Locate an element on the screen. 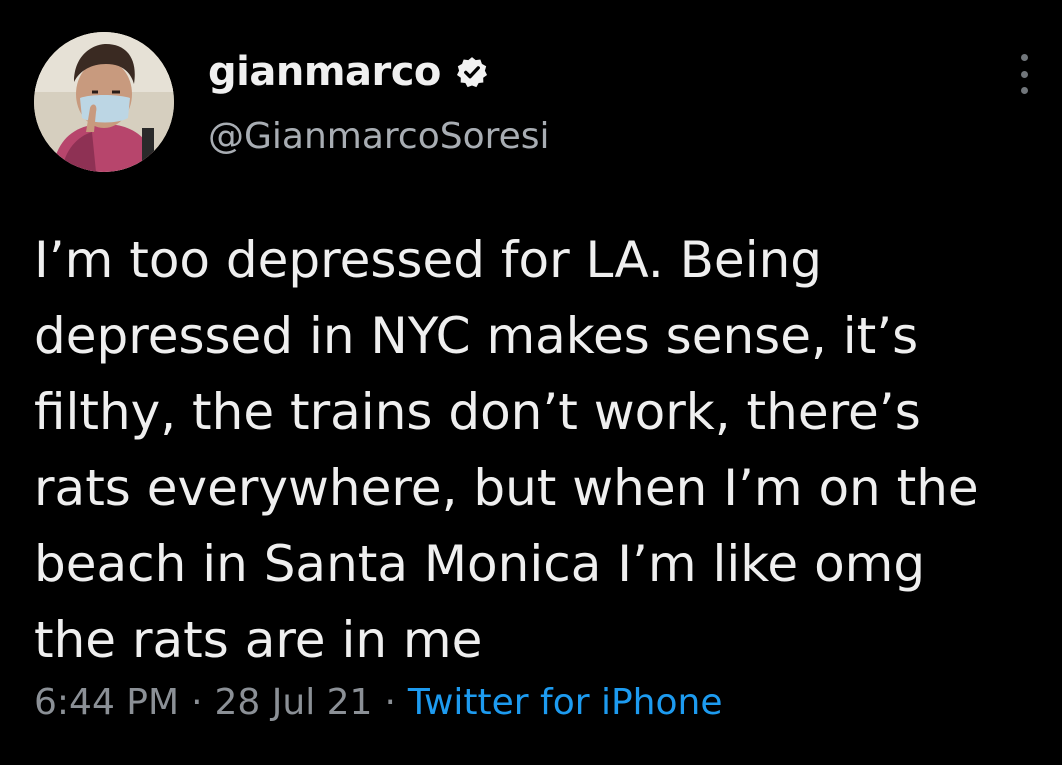 The image size is (1062, 765). tweet-line: filthy, the trains don’t work, there’s is located at coordinates (477, 412).